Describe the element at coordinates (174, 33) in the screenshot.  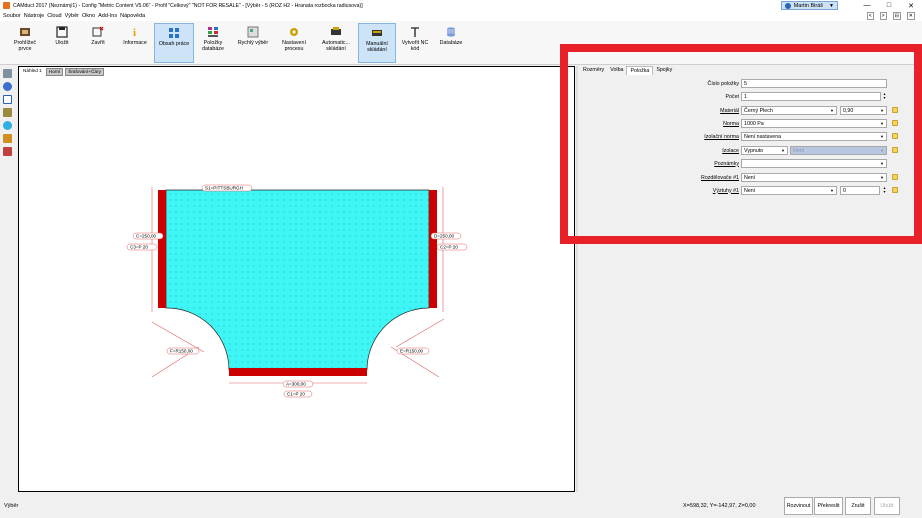
I see `grid-icon` at that location.